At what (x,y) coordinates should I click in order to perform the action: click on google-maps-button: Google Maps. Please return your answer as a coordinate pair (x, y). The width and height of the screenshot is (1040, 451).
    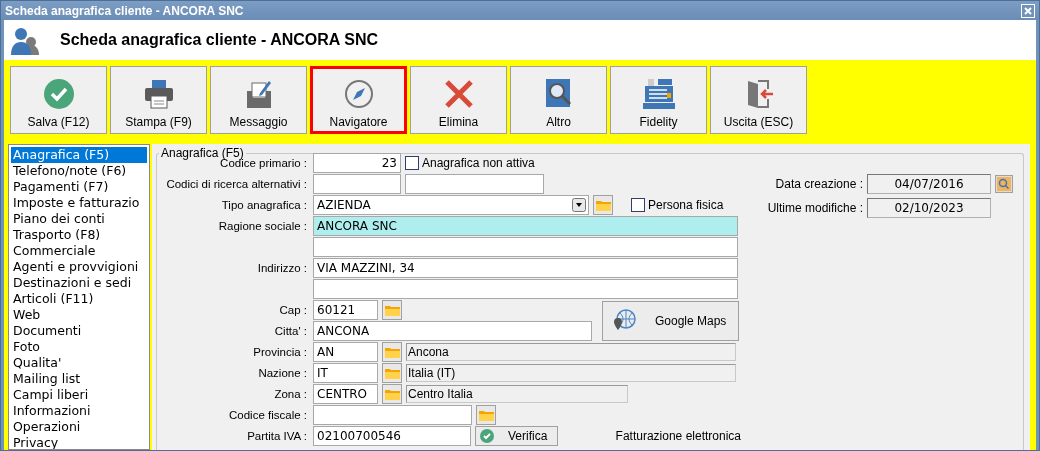
    Looking at the image, I should click on (670, 320).